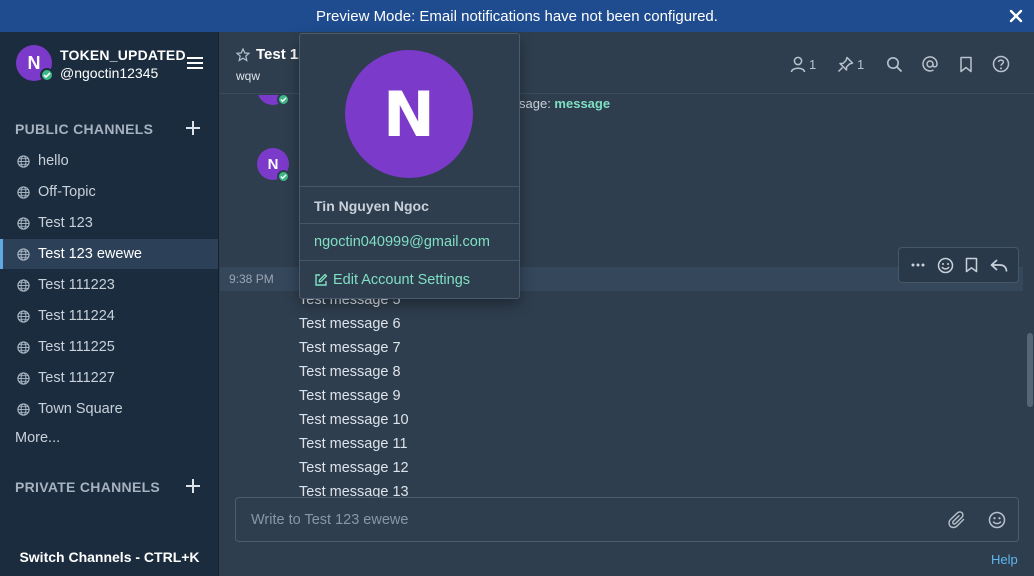 This screenshot has height=576, width=1034. I want to click on edit-account-settings-link: Edit Account Settings, so click(392, 280).